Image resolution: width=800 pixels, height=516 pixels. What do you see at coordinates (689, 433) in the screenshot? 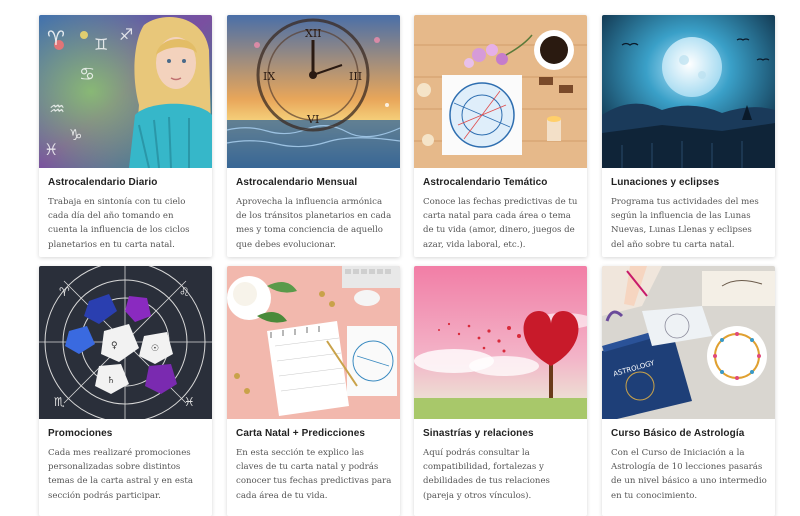
I see `card-title: Curso Básico de Astrología` at bounding box center [689, 433].